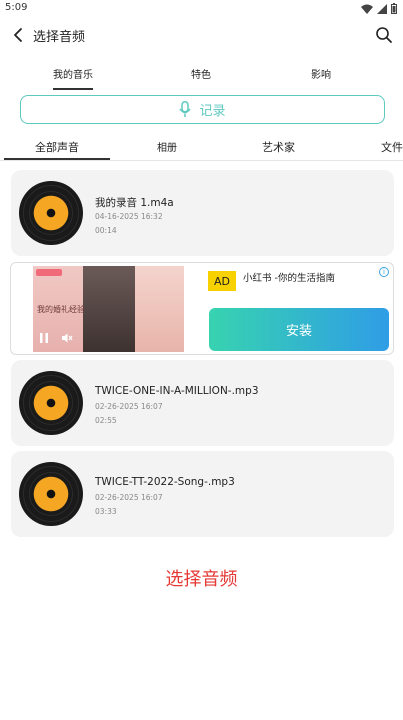 The height and width of the screenshot is (720, 403). I want to click on tab-album: 相册, so click(167, 146).